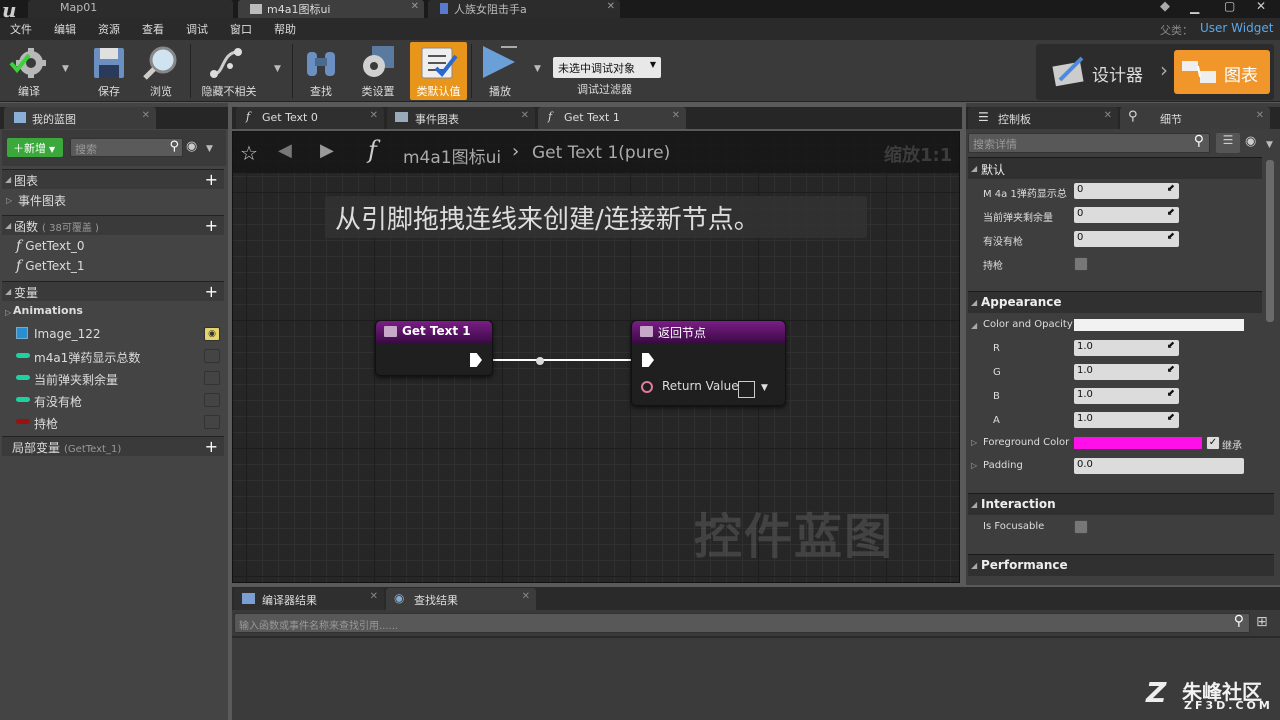  What do you see at coordinates (327, 150) in the screenshot?
I see `forward-arrow-icon: ▶` at bounding box center [327, 150].